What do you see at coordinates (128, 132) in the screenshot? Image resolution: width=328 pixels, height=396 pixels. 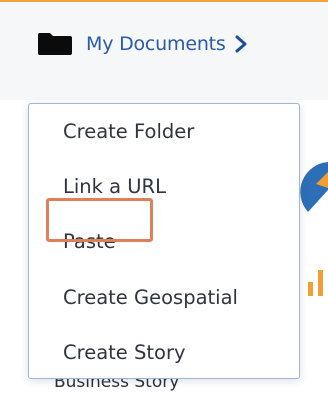 I see `menu-item-create-folder: Create Folder` at bounding box center [128, 132].